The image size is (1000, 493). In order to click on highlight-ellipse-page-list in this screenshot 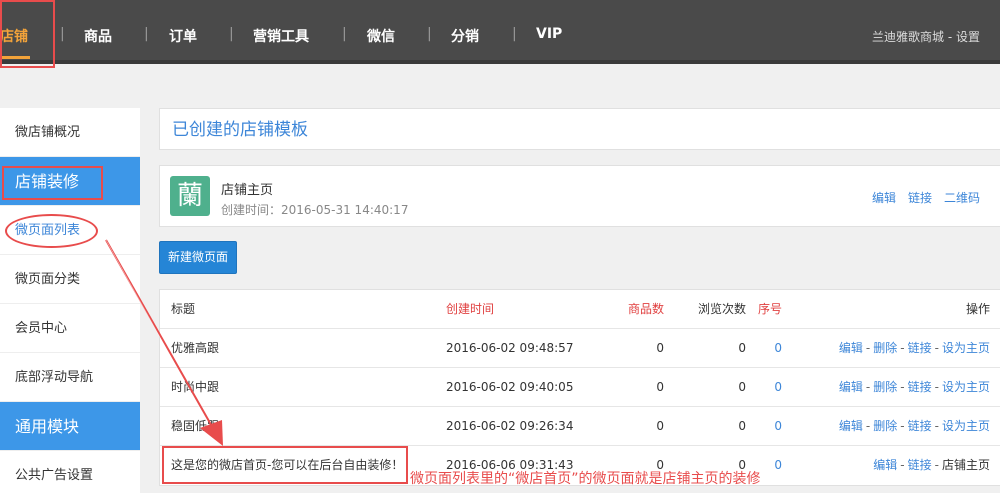, I will do `click(51, 231)`.